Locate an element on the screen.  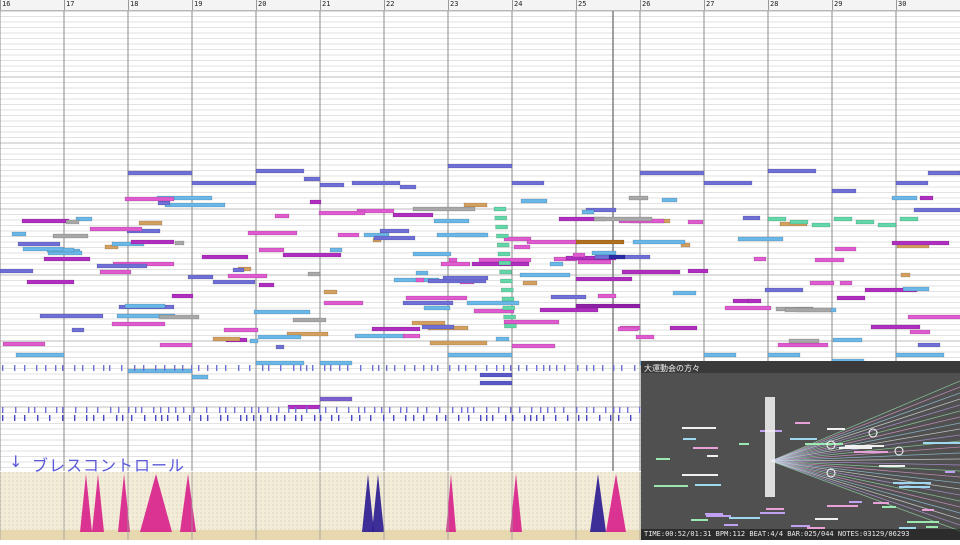
bar-number: 26 is located at coordinates (645, 4).